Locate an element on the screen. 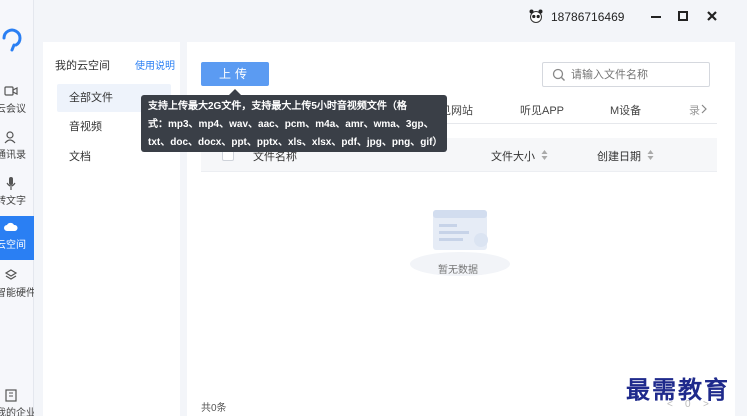 Image resolution: width=747 pixels, height=416 pixels. column-date: 创建日期 is located at coordinates (619, 156).